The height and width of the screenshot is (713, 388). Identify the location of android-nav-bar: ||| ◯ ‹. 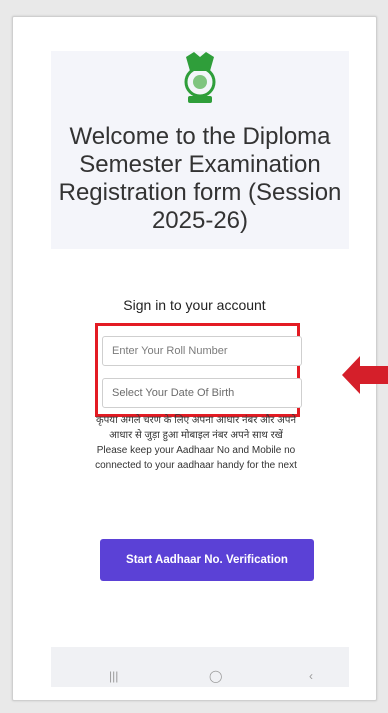
(200, 667).